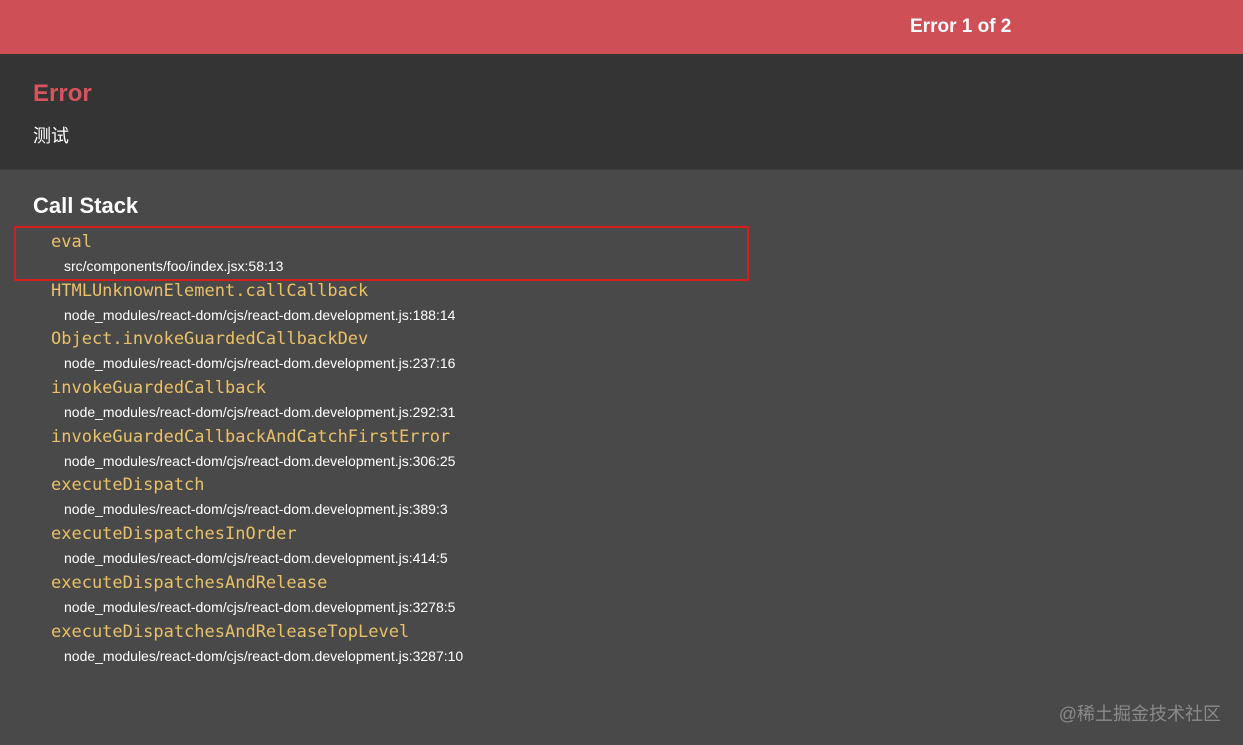 The height and width of the screenshot is (745, 1243). What do you see at coordinates (189, 582) in the screenshot?
I see `stack-frame-function: executeDispatchesAndRelease` at bounding box center [189, 582].